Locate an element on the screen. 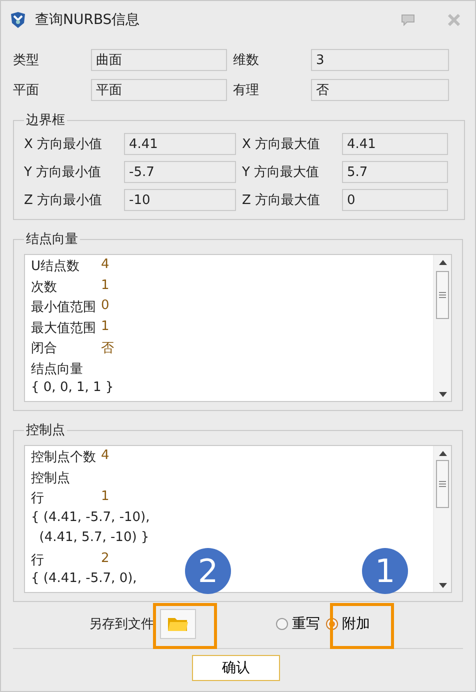 This screenshot has height=692, width=476. list-line: { (4.41, -5.7, -10), is located at coordinates (90, 518).